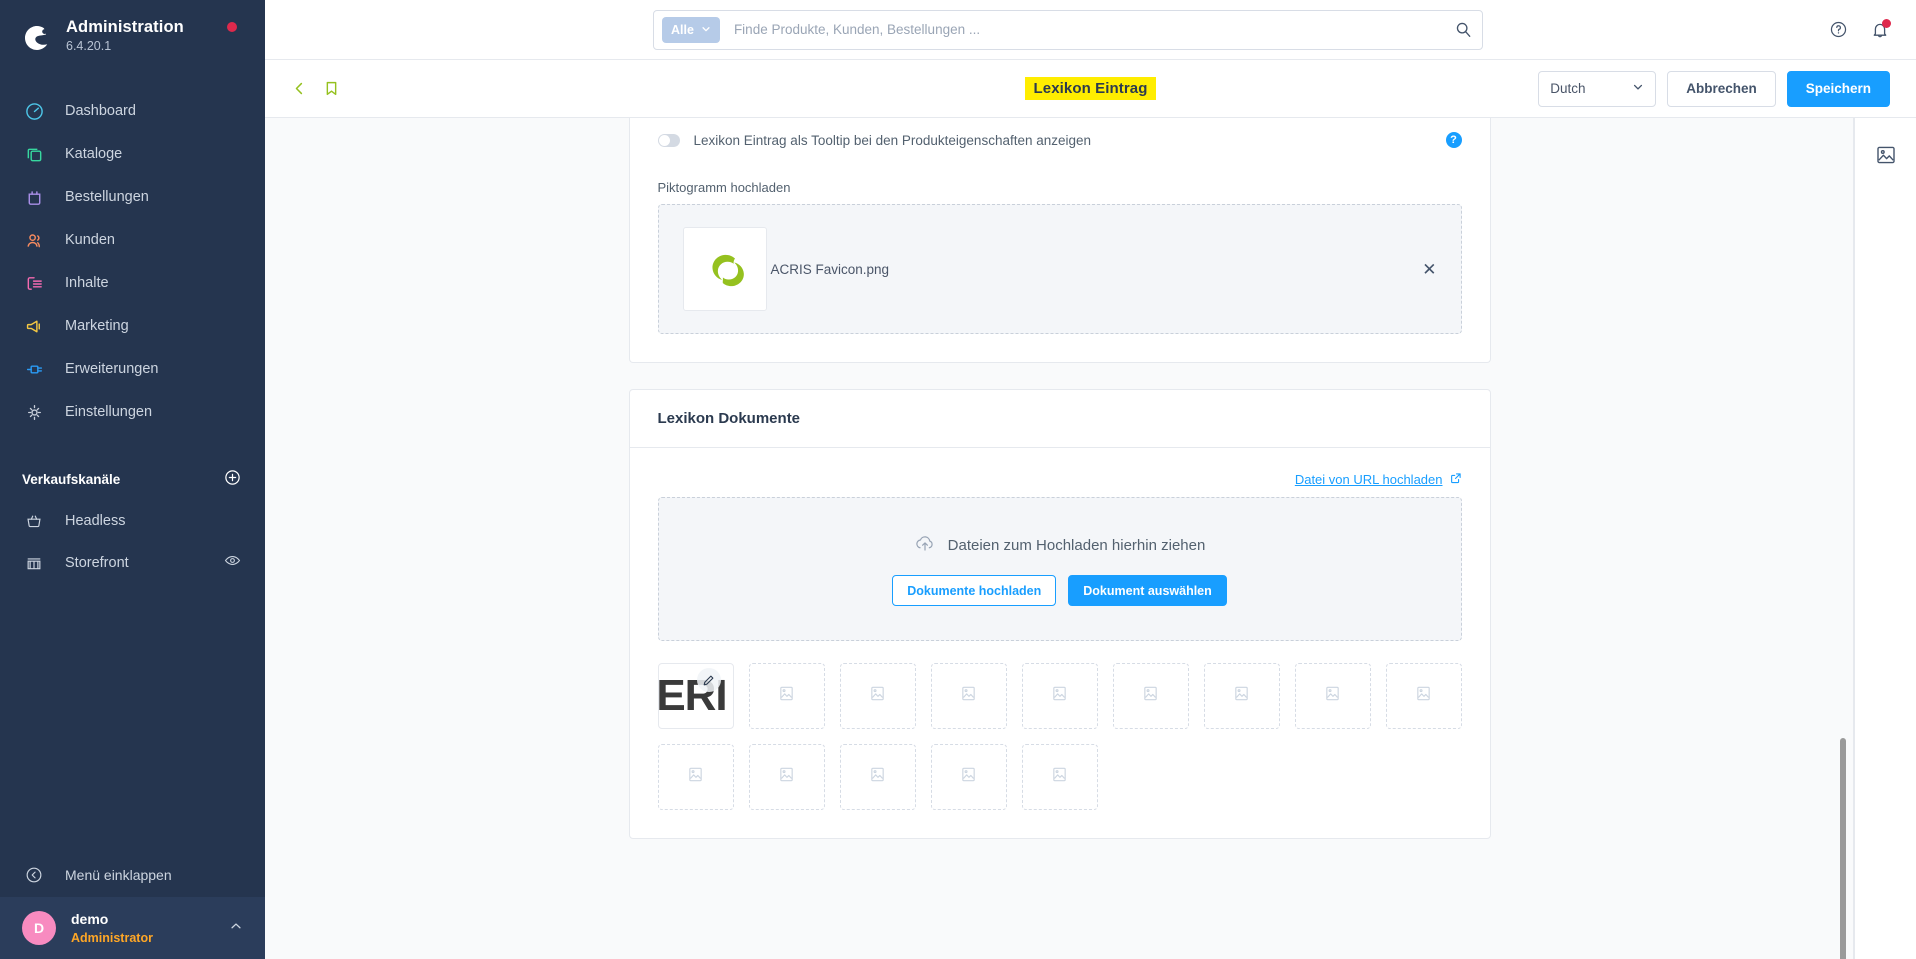  I want to click on sidebar-item-label: Dashboard, so click(100, 111).